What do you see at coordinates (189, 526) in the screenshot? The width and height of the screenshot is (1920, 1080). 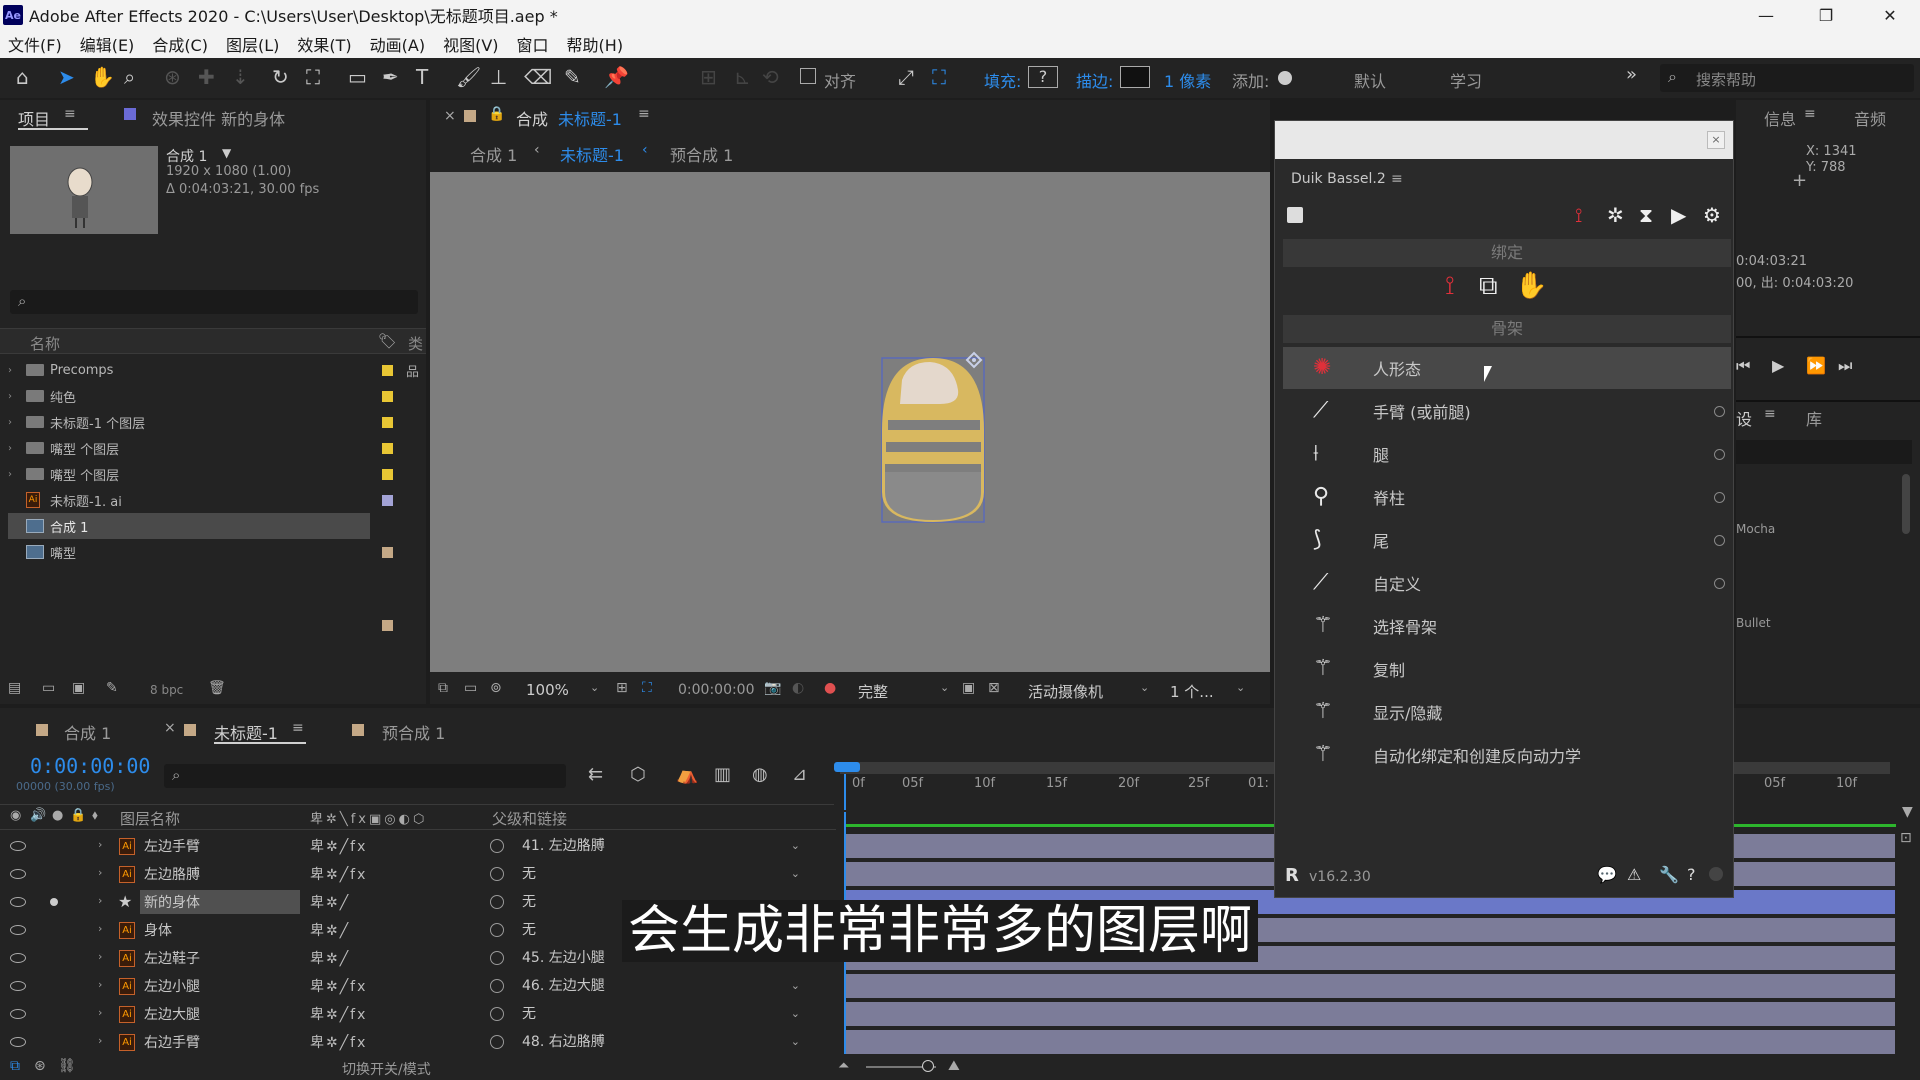 I see `project-item-selected: 合成 1` at bounding box center [189, 526].